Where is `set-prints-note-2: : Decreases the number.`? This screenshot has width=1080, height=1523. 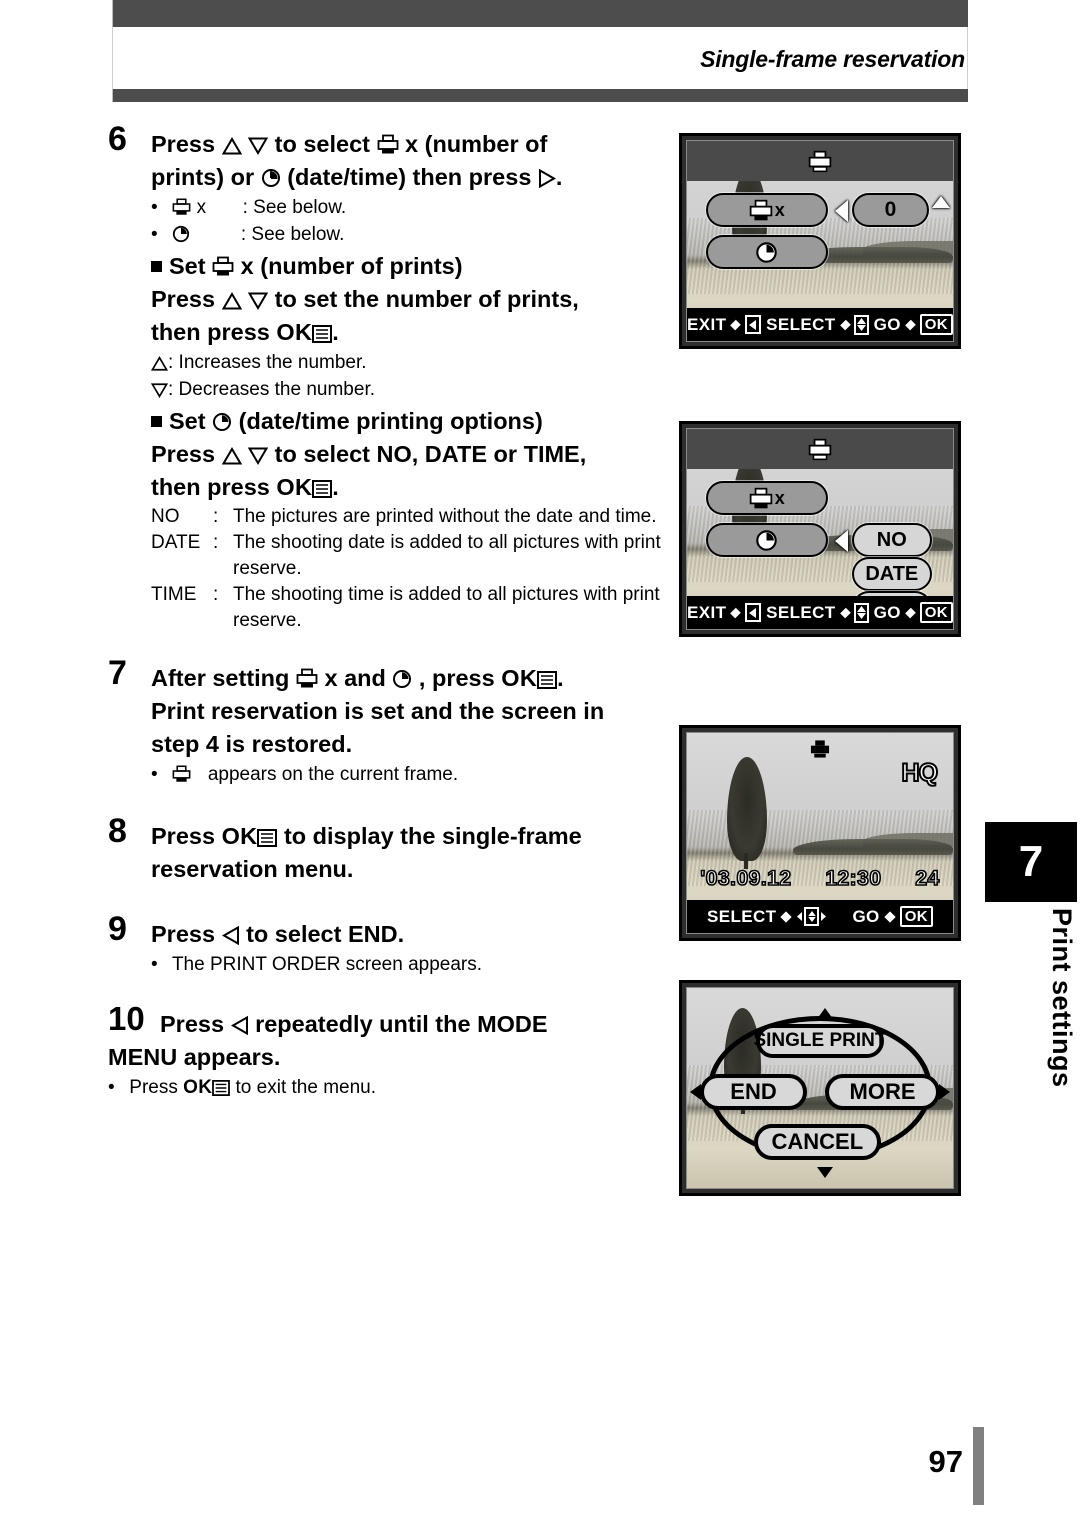 set-prints-note-2: : Decreases the number. is located at coordinates (409, 389).